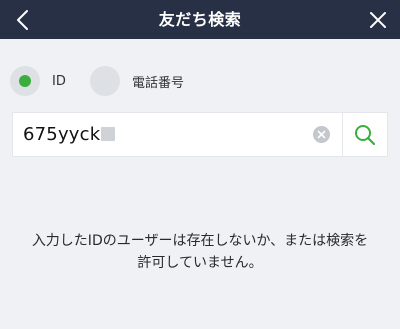 The image size is (400, 329). What do you see at coordinates (321, 134) in the screenshot?
I see `clear-icon` at bounding box center [321, 134].